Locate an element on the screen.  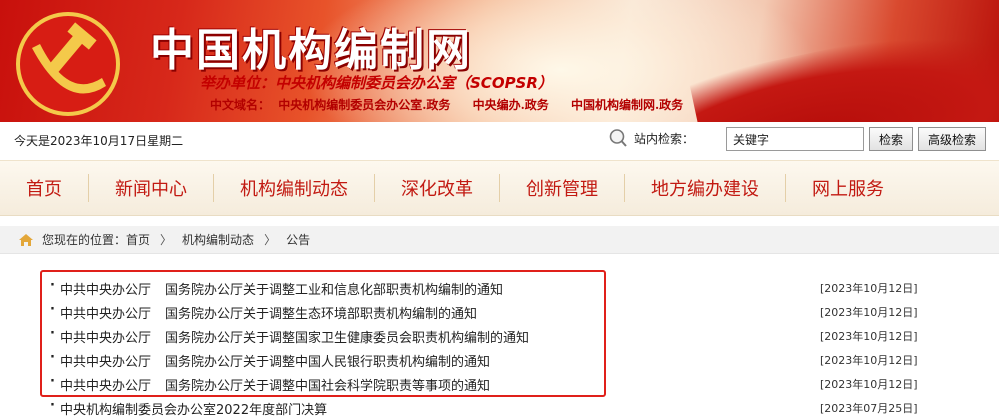
search-label-group: 站内检索： is located at coordinates (651, 138).